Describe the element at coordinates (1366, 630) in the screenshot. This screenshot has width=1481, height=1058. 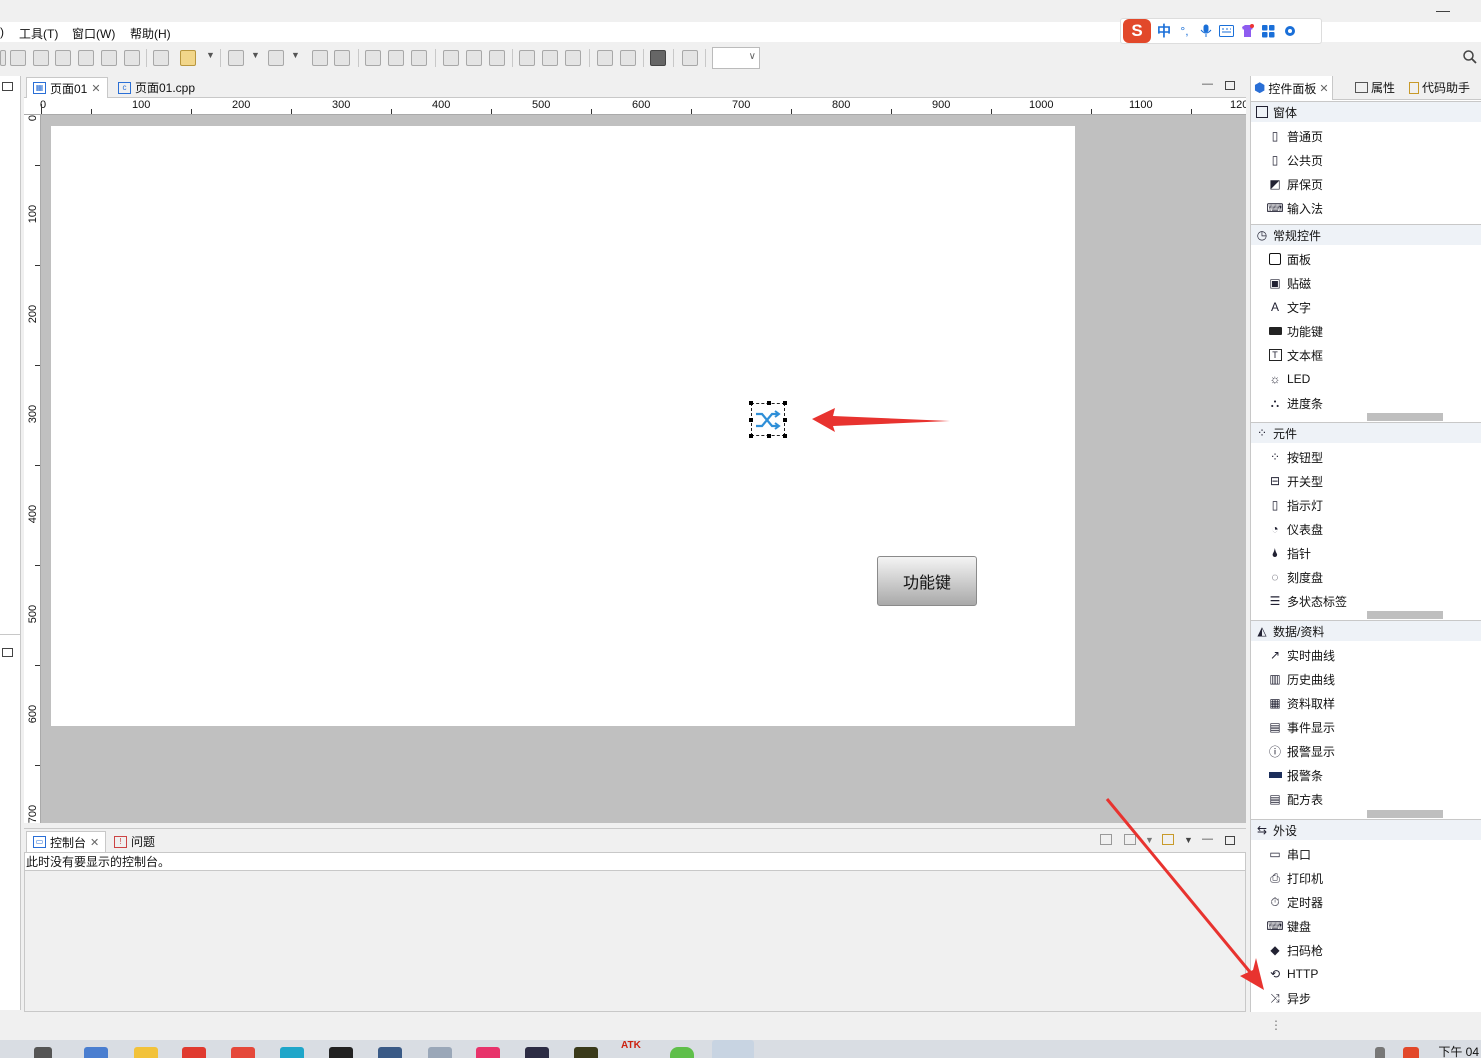
I see `category-data: ◭ 数据/资料` at that location.